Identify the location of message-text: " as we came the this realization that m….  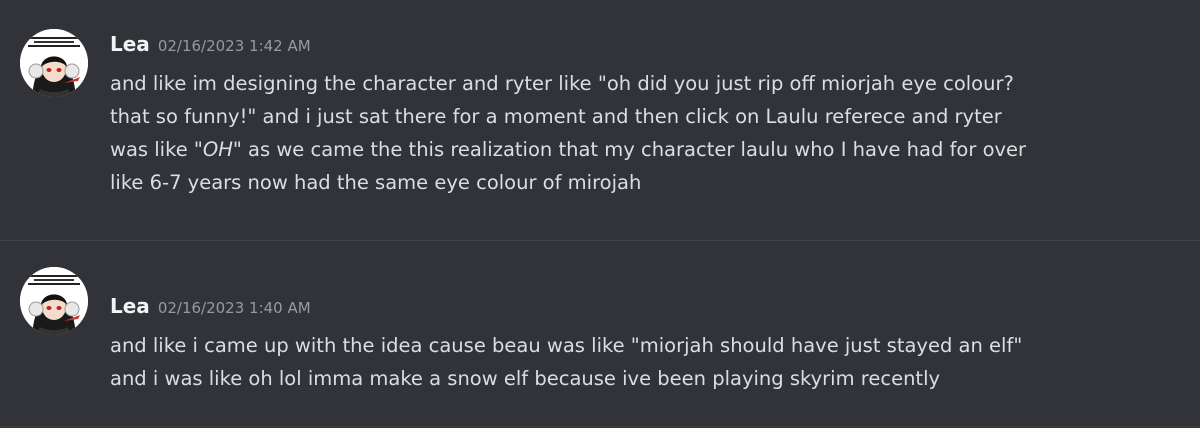
(629, 149).